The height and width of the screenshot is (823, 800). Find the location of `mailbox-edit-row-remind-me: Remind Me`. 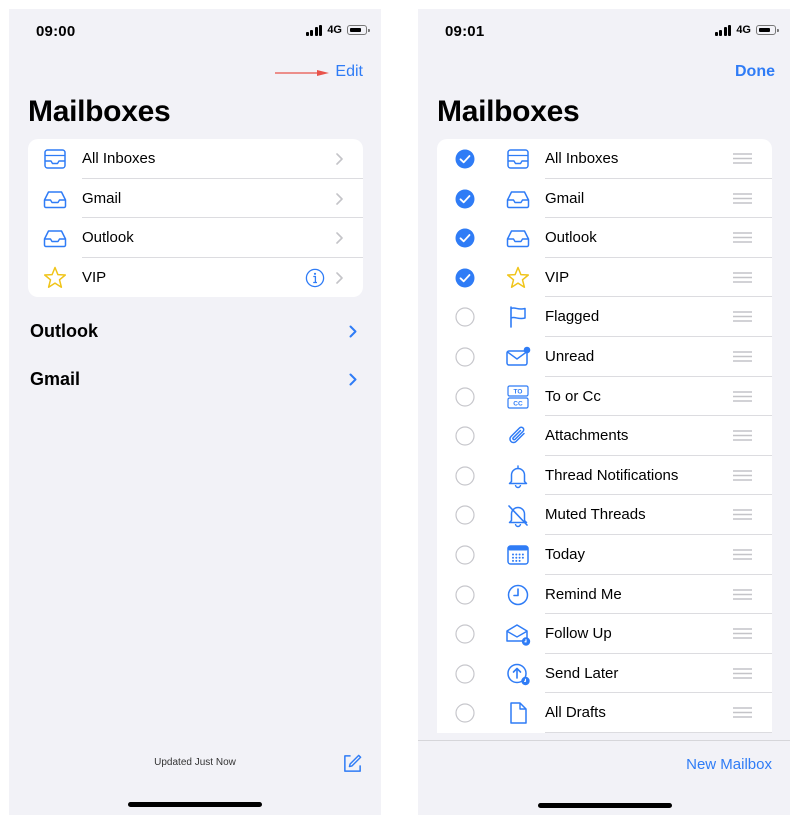

mailbox-edit-row-remind-me: Remind Me is located at coordinates (604, 595).